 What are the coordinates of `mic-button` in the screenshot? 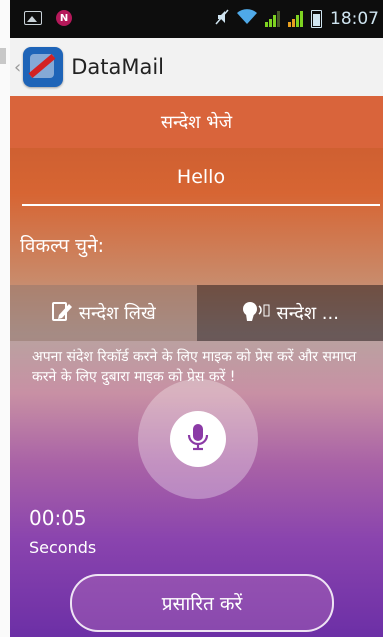 It's located at (198, 439).